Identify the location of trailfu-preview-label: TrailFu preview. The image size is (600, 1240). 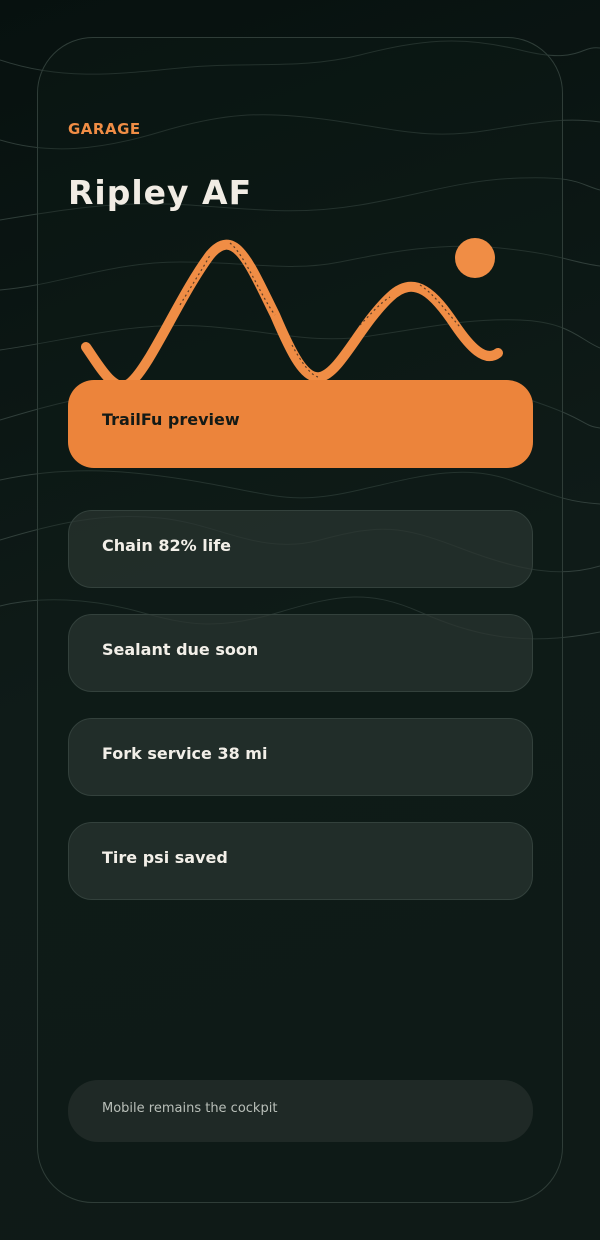
(171, 419).